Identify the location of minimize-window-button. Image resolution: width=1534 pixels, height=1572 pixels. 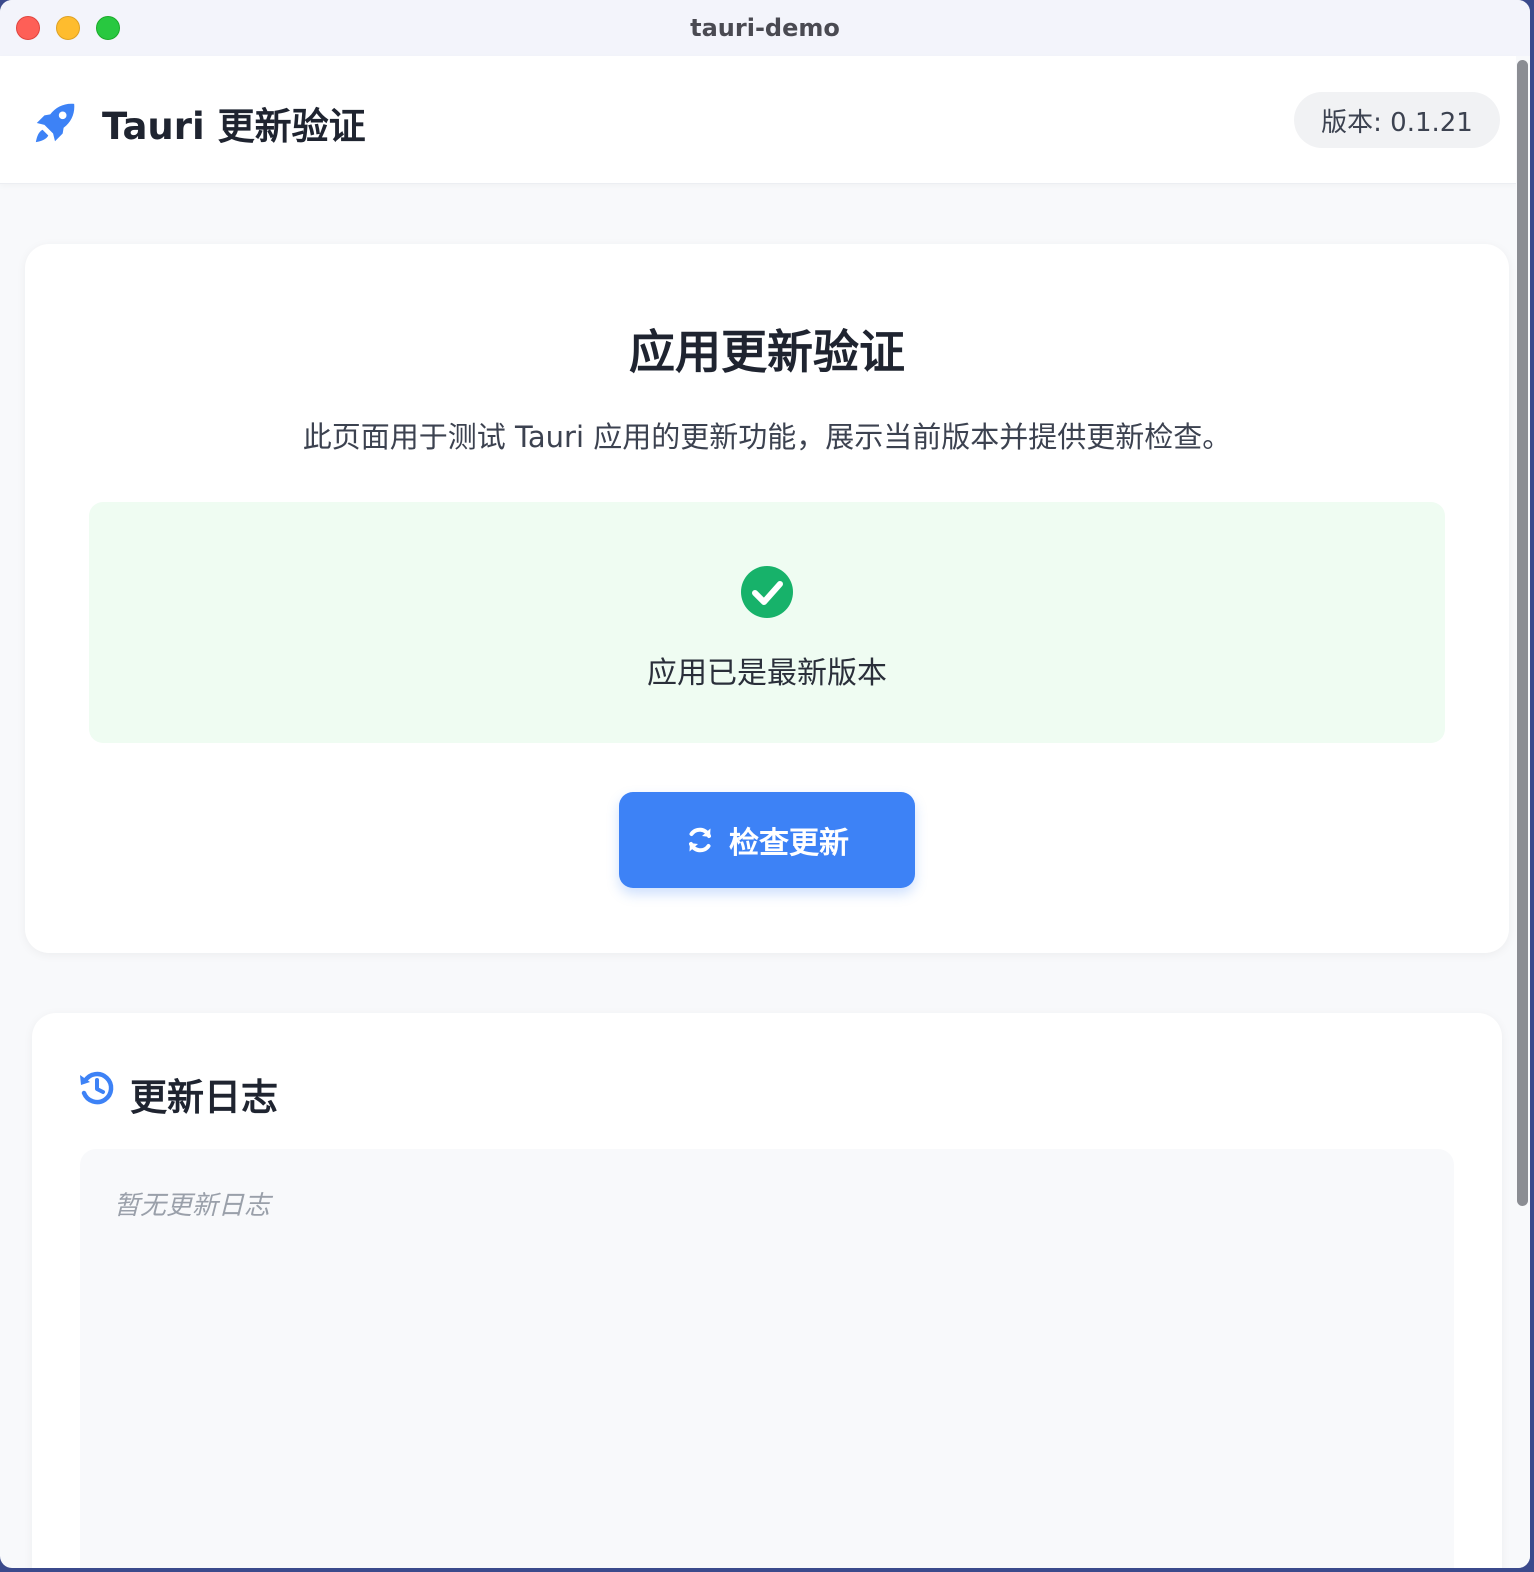
(68, 28).